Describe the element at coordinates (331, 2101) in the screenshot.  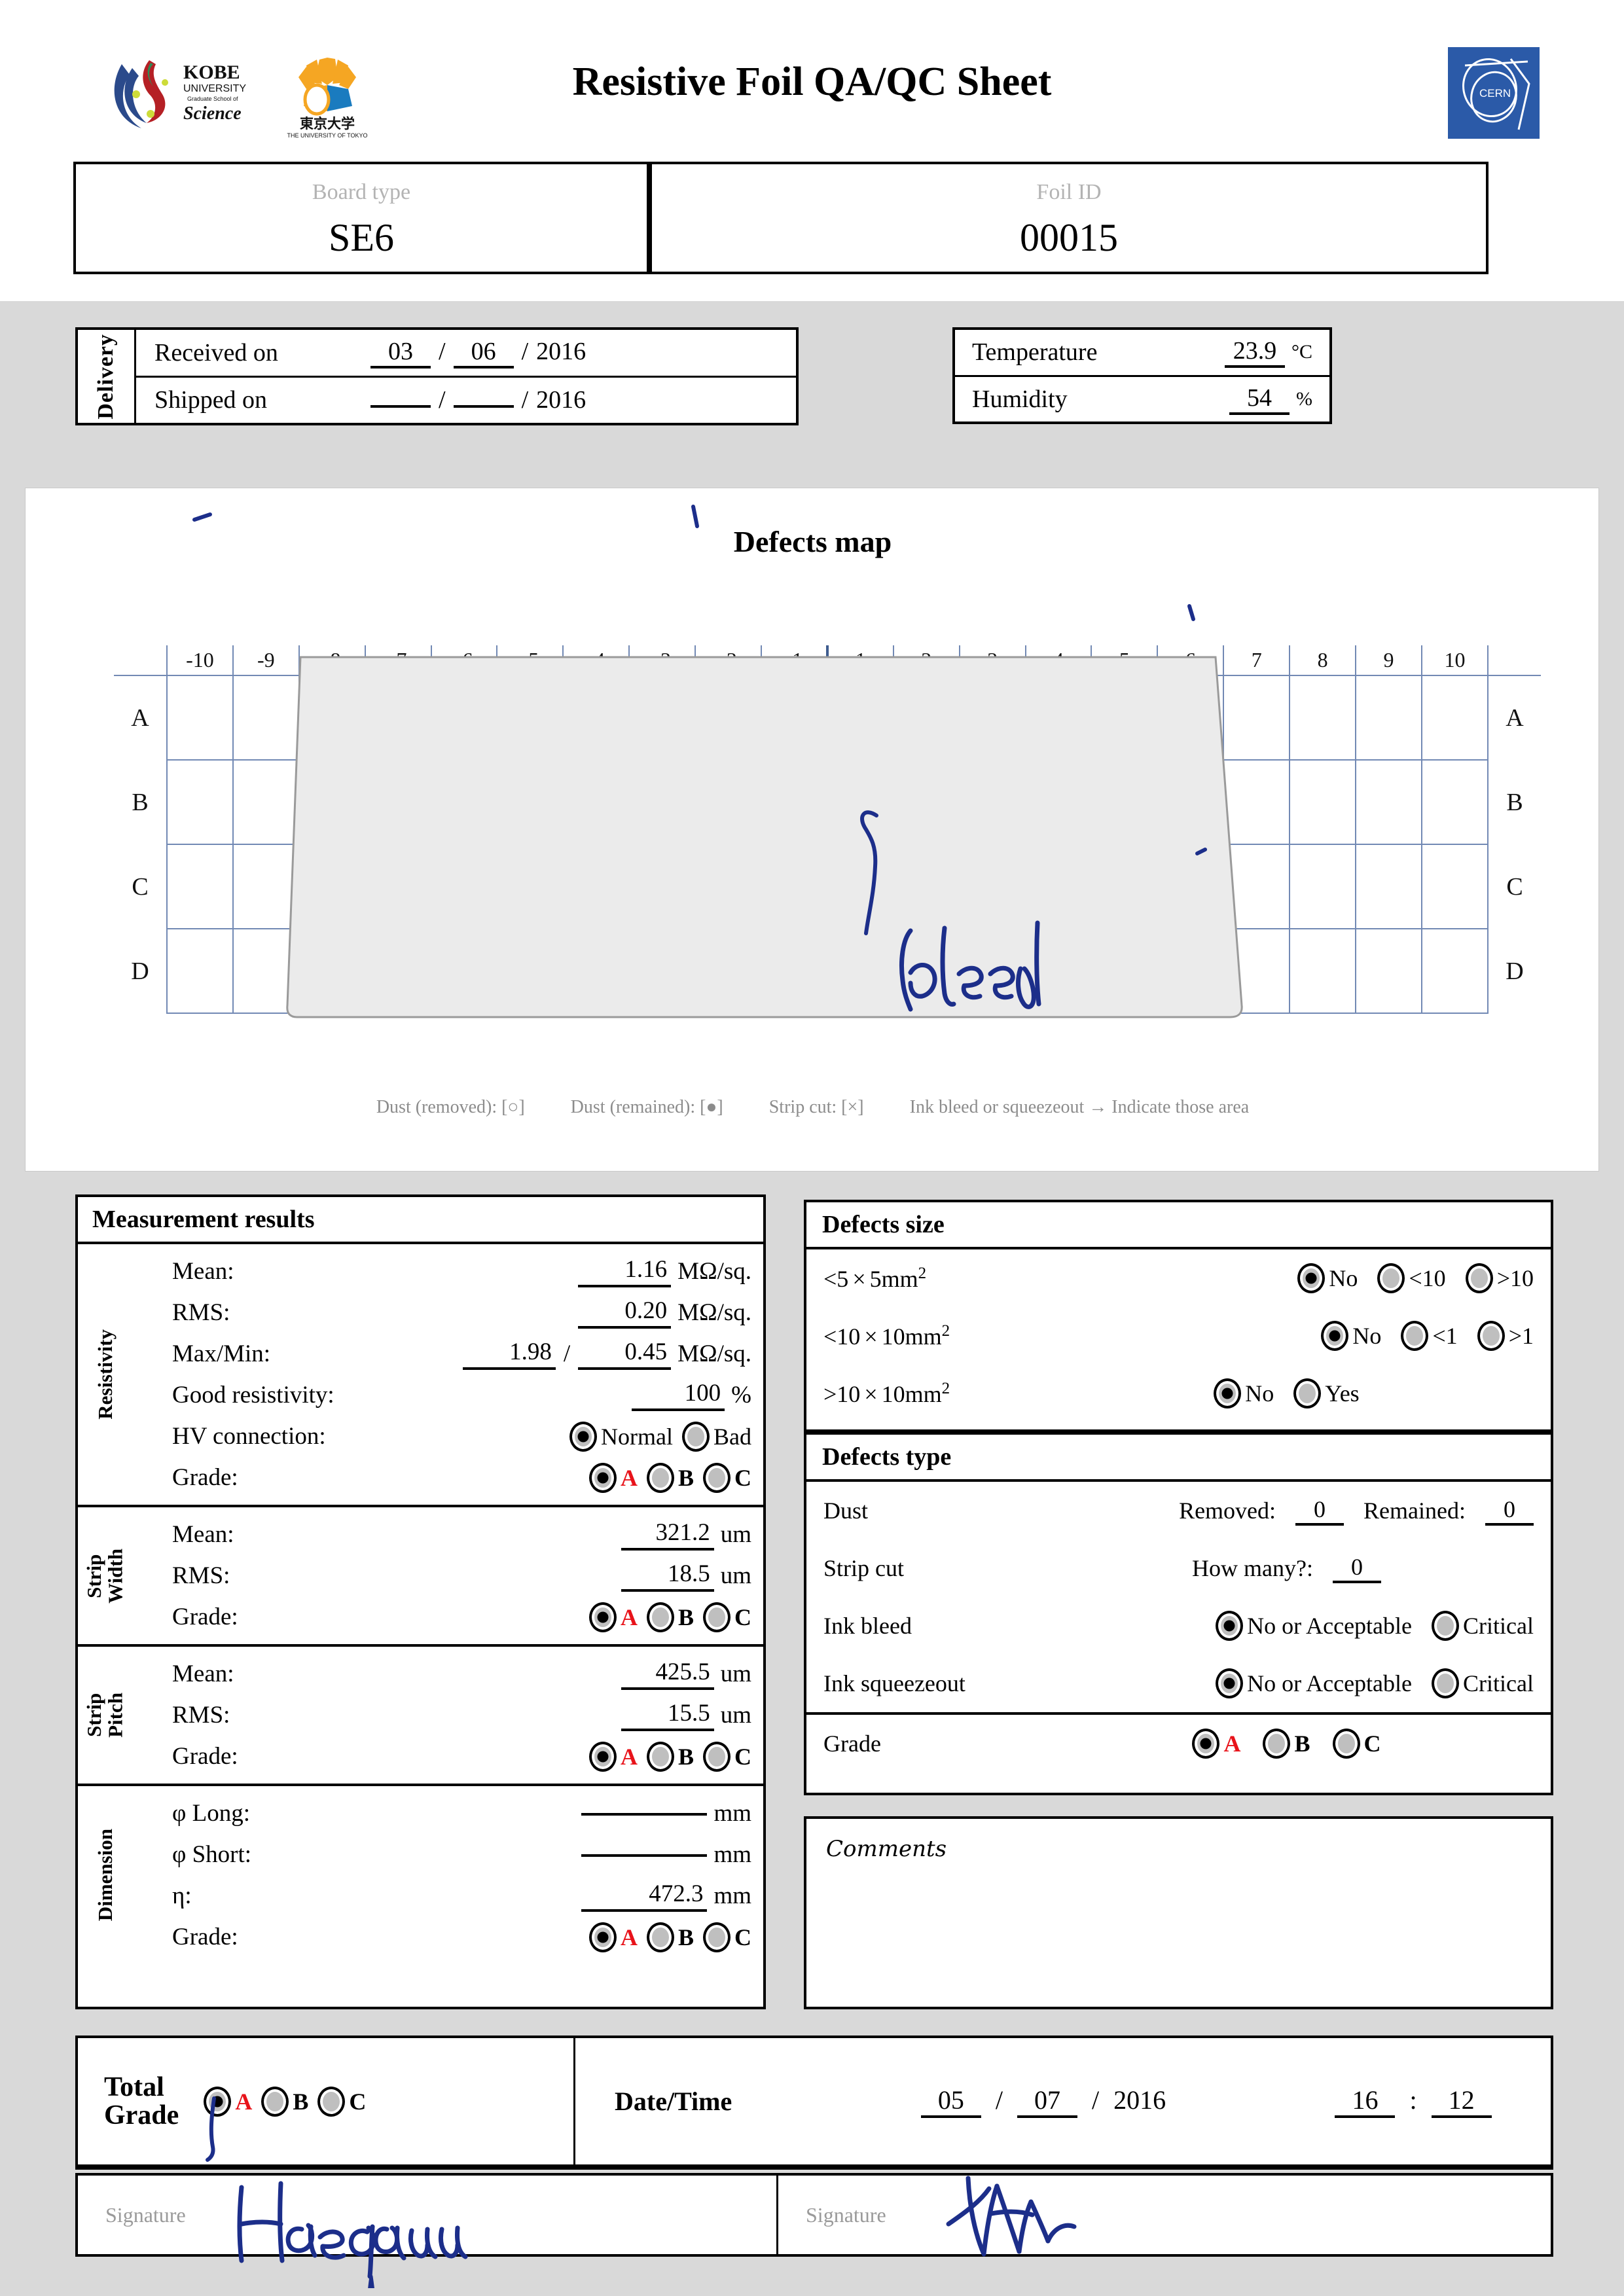
I see `radio-icon-total-grade-c` at that location.